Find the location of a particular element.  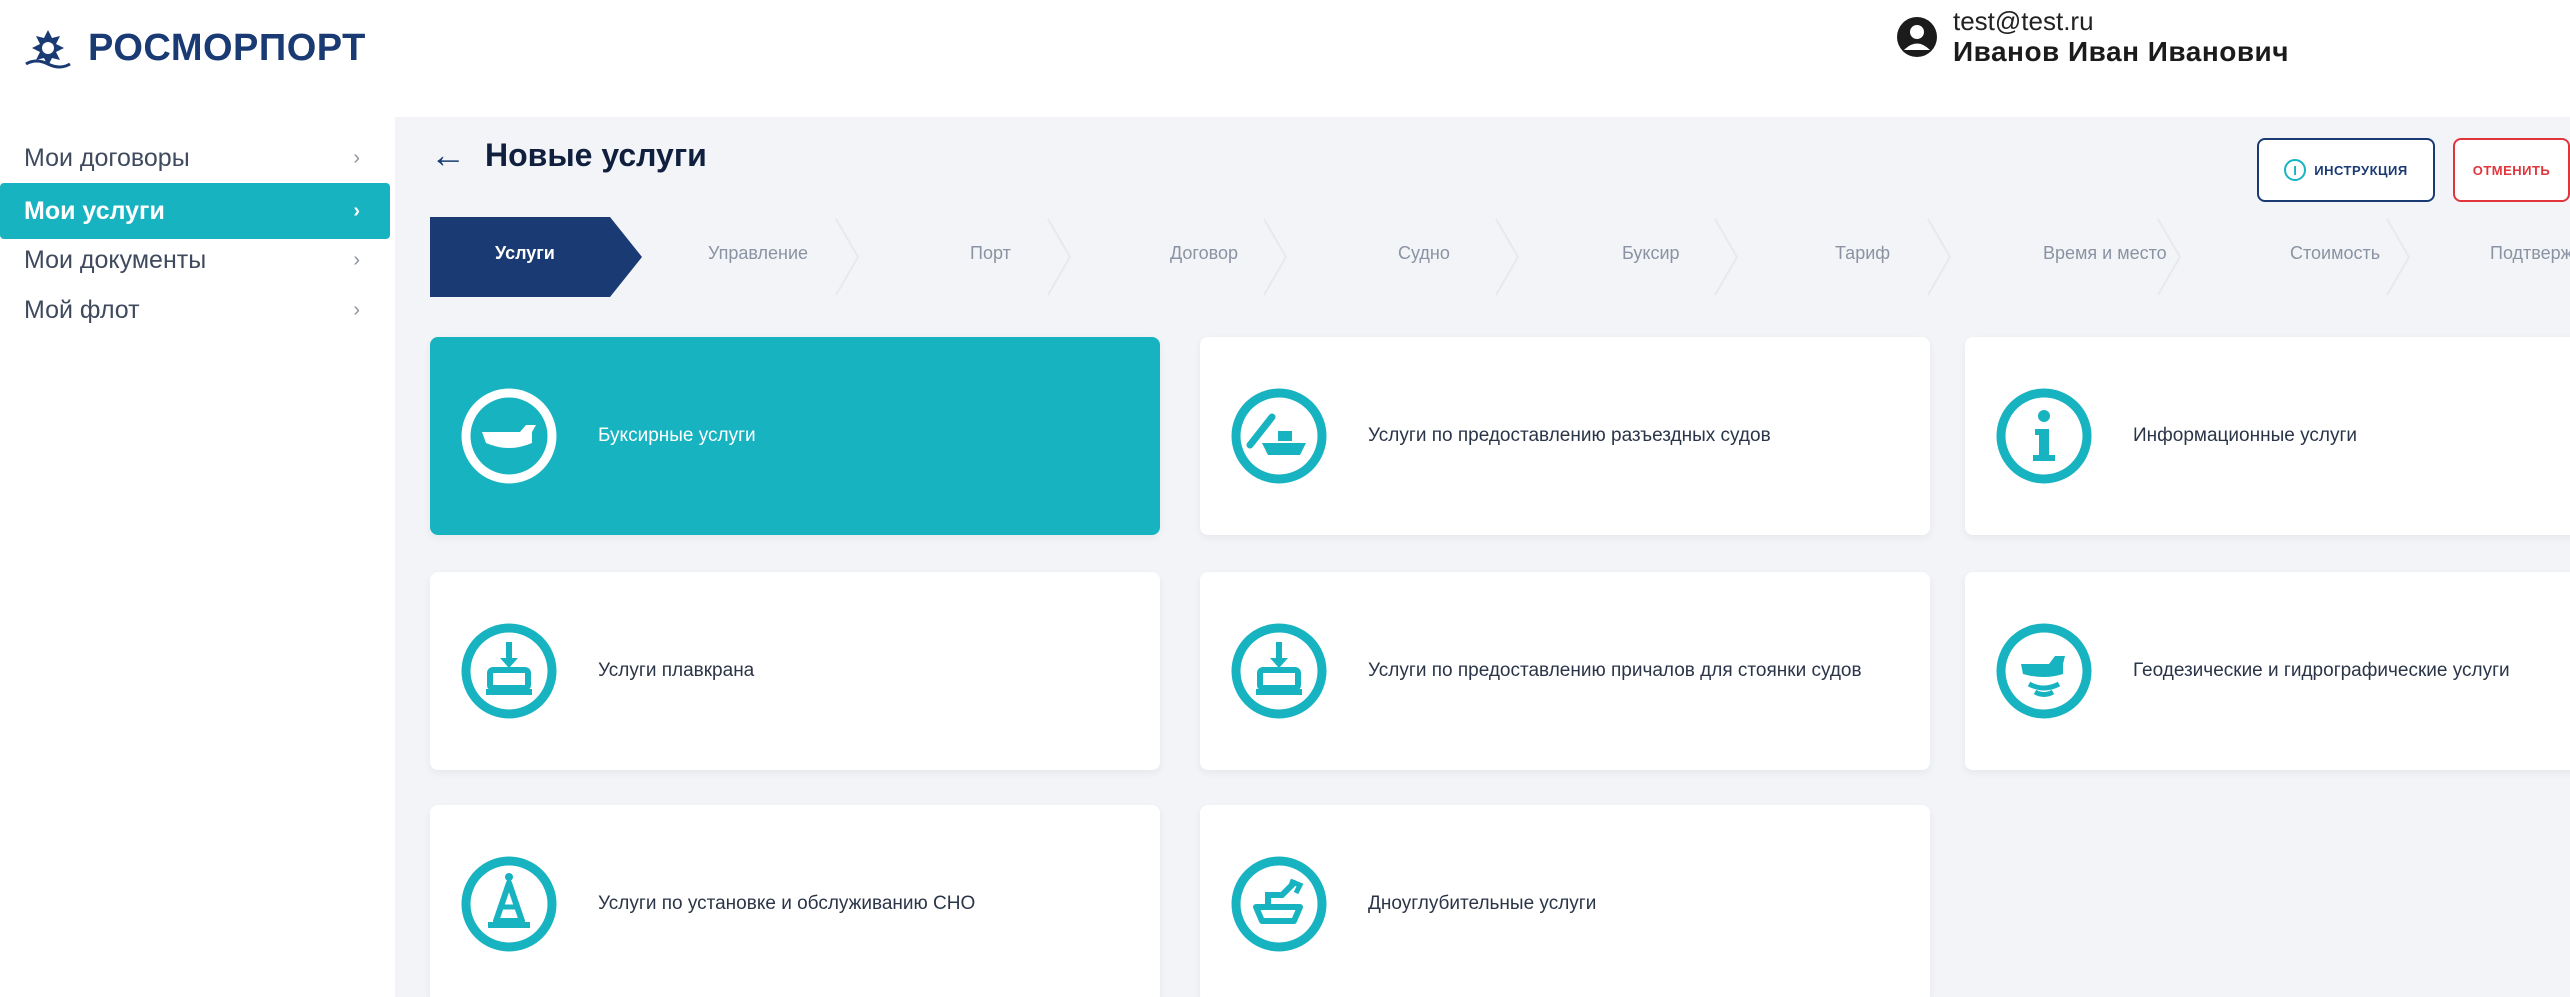

service-label: Услуги плавкрана is located at coordinates (676, 670).